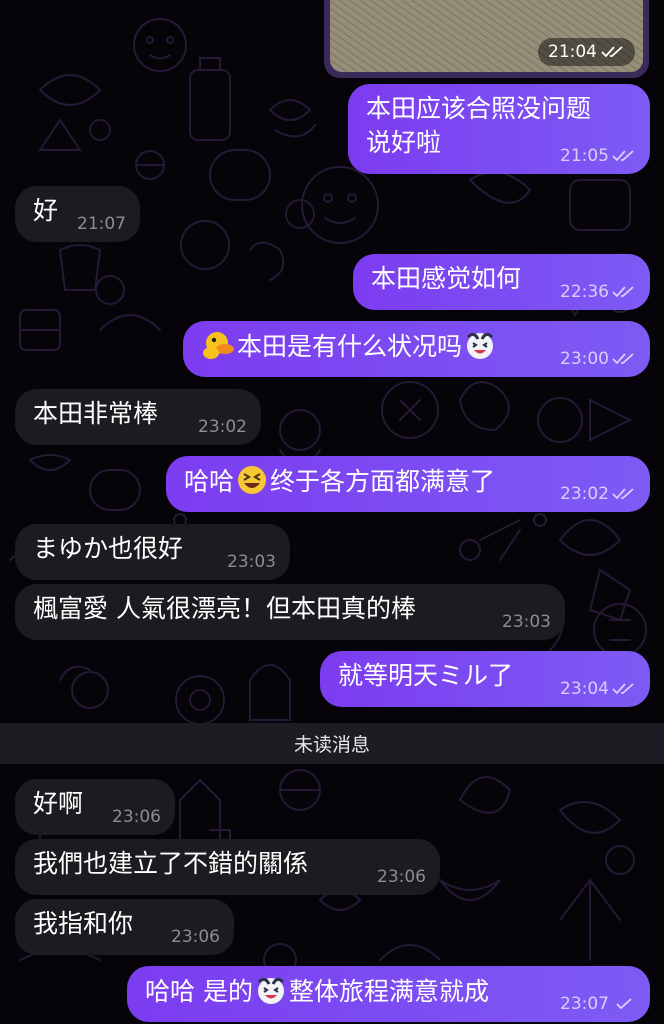  I want to click on incoming-message: 好 21:07, so click(77, 214).